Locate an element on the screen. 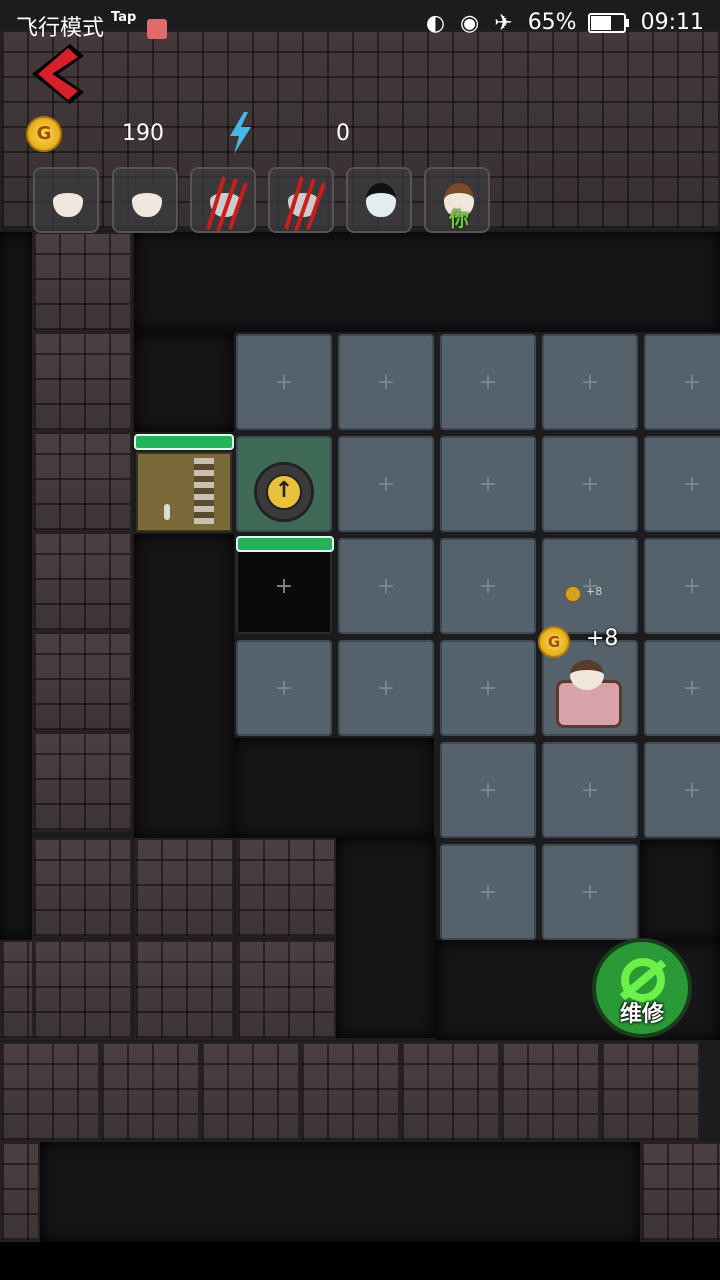 The image size is (720, 1280). airplane-icon: ✈ is located at coordinates (503, 23).